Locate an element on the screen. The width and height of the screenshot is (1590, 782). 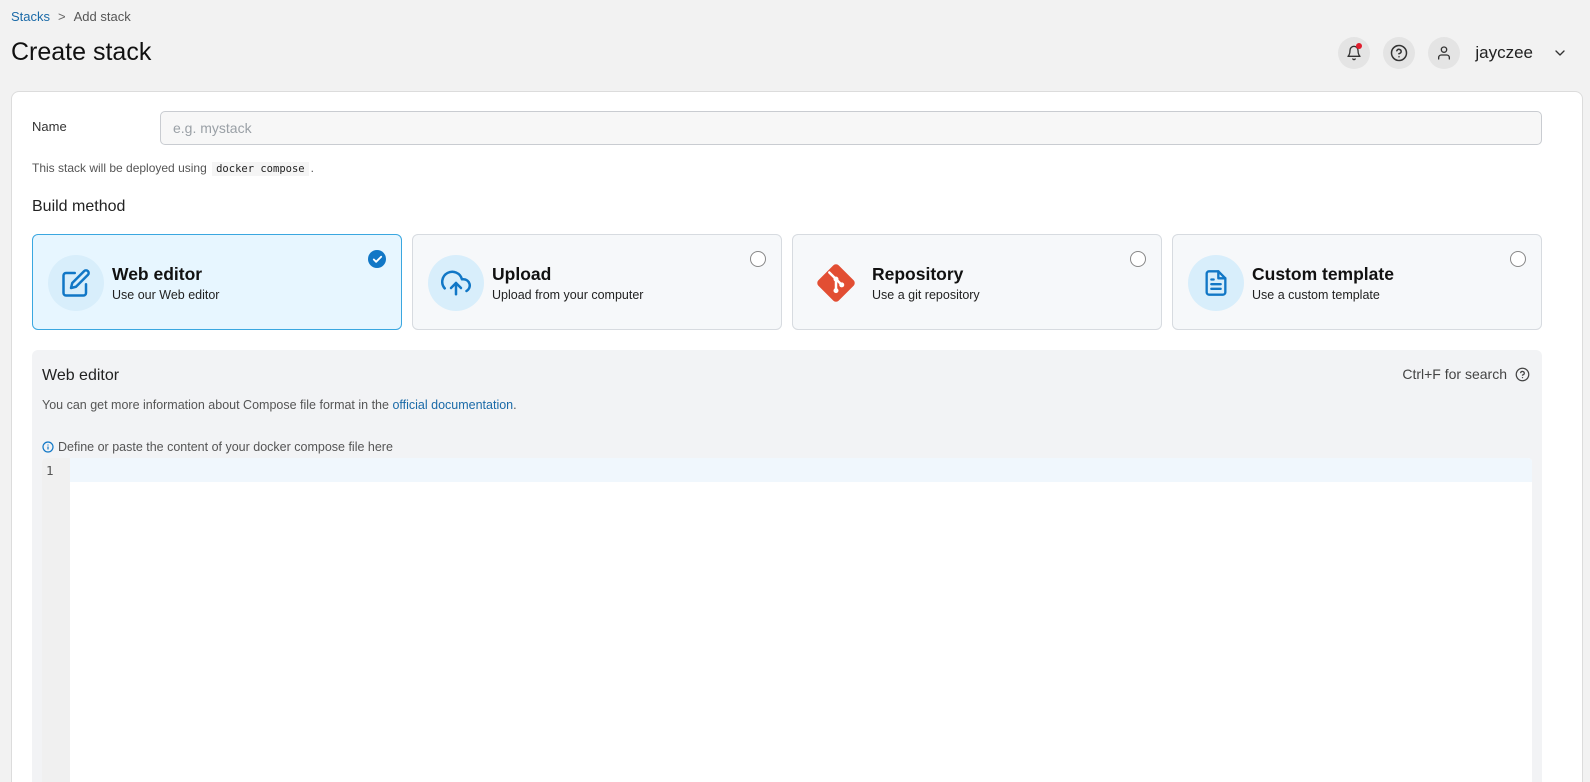
name-input is located at coordinates (851, 128).